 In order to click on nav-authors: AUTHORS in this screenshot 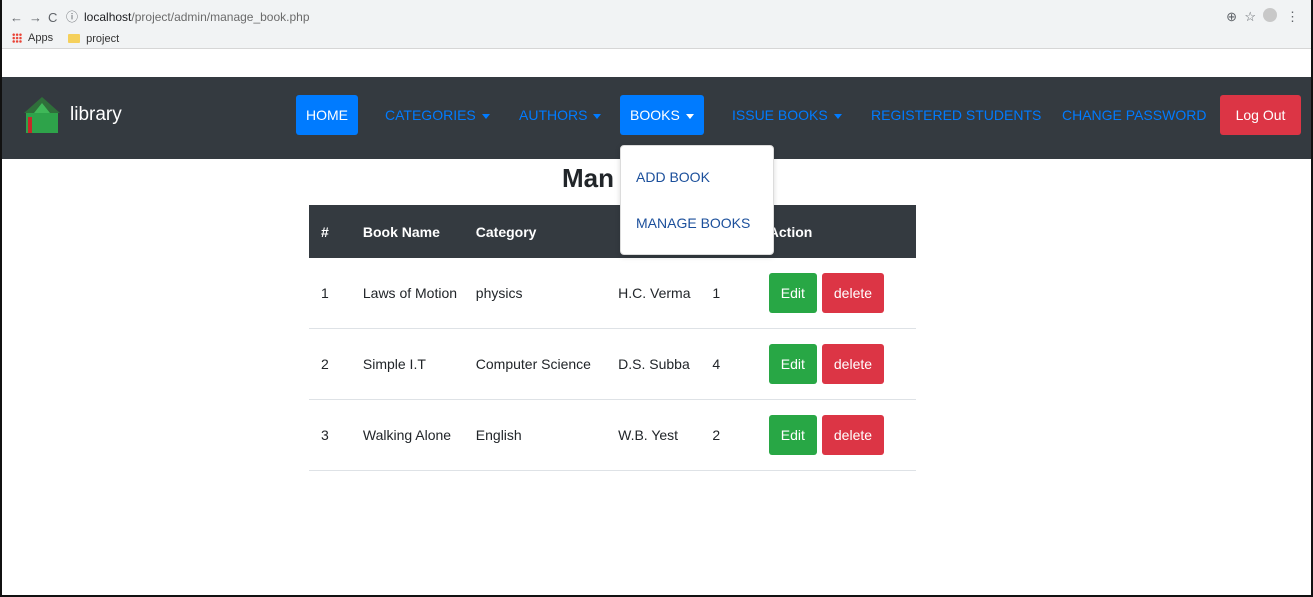, I will do `click(560, 115)`.